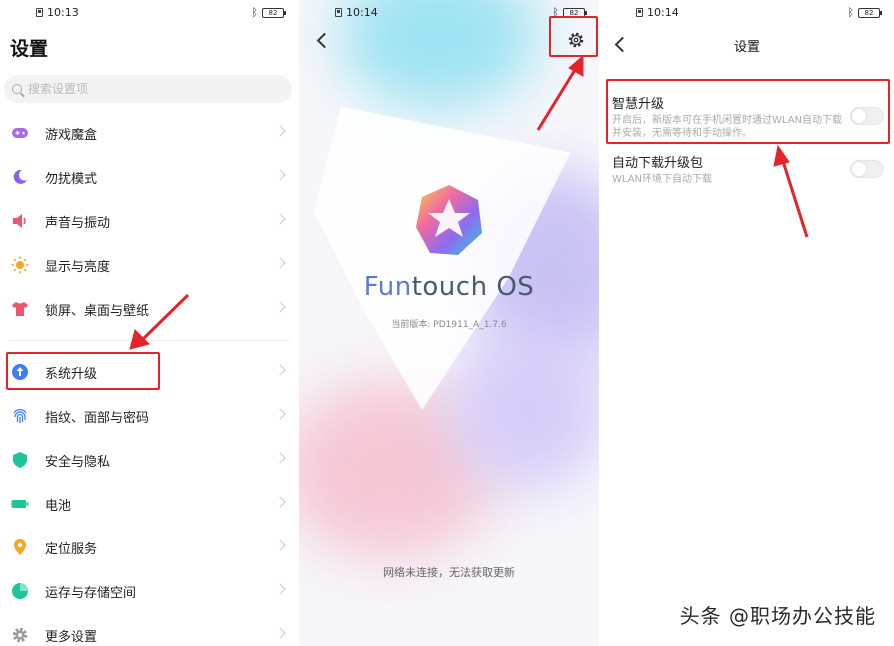  I want to click on sun-icon, so click(20, 265).